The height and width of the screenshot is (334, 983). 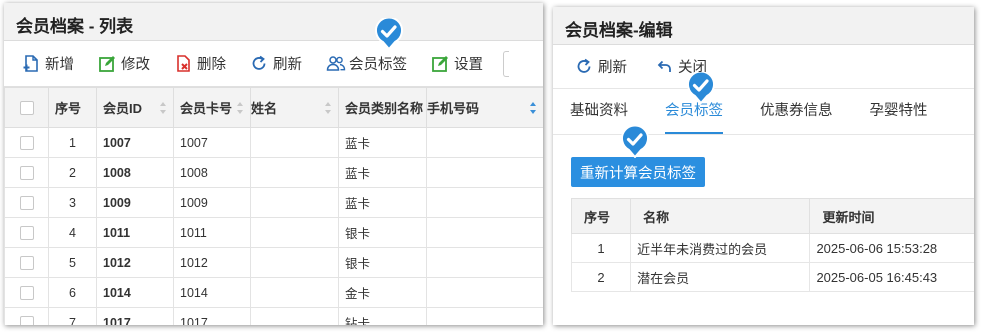 I want to click on col-header-card-no-label: 会员卡号, so click(x=206, y=108).